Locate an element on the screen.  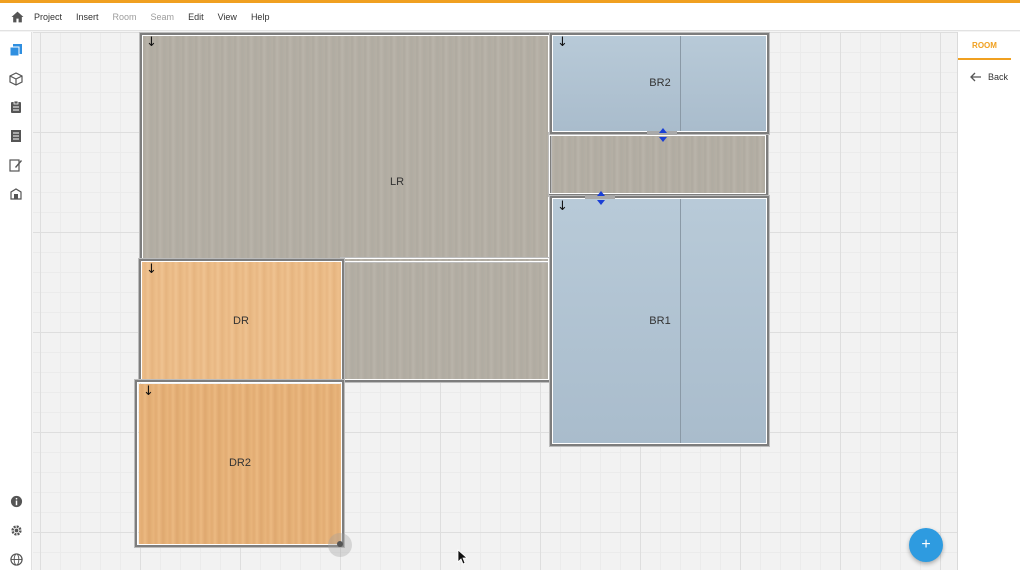
menu-view: View is located at coordinates (227, 17).